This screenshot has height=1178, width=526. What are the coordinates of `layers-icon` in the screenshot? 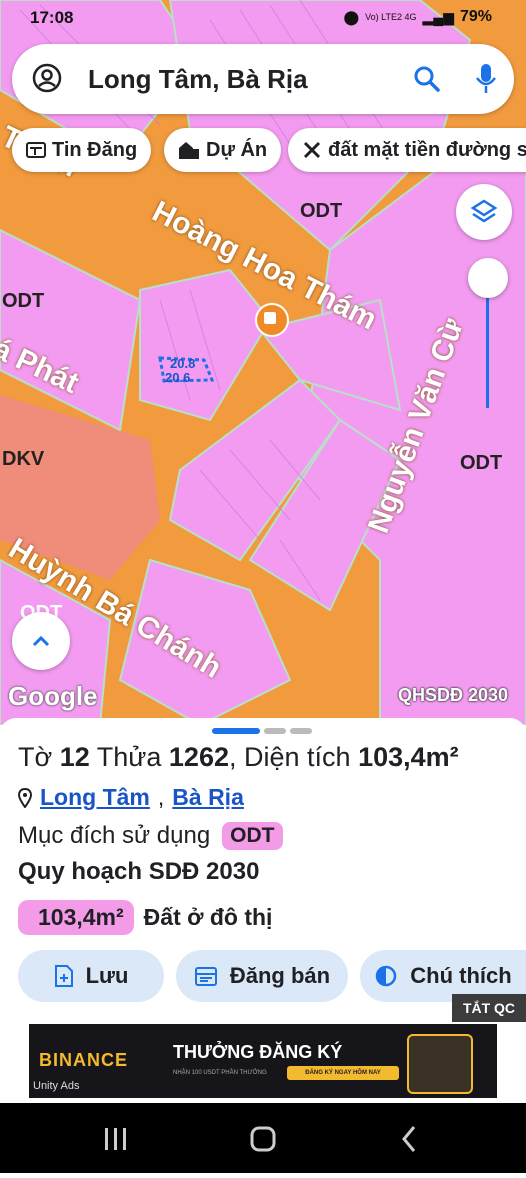 It's located at (484, 211).